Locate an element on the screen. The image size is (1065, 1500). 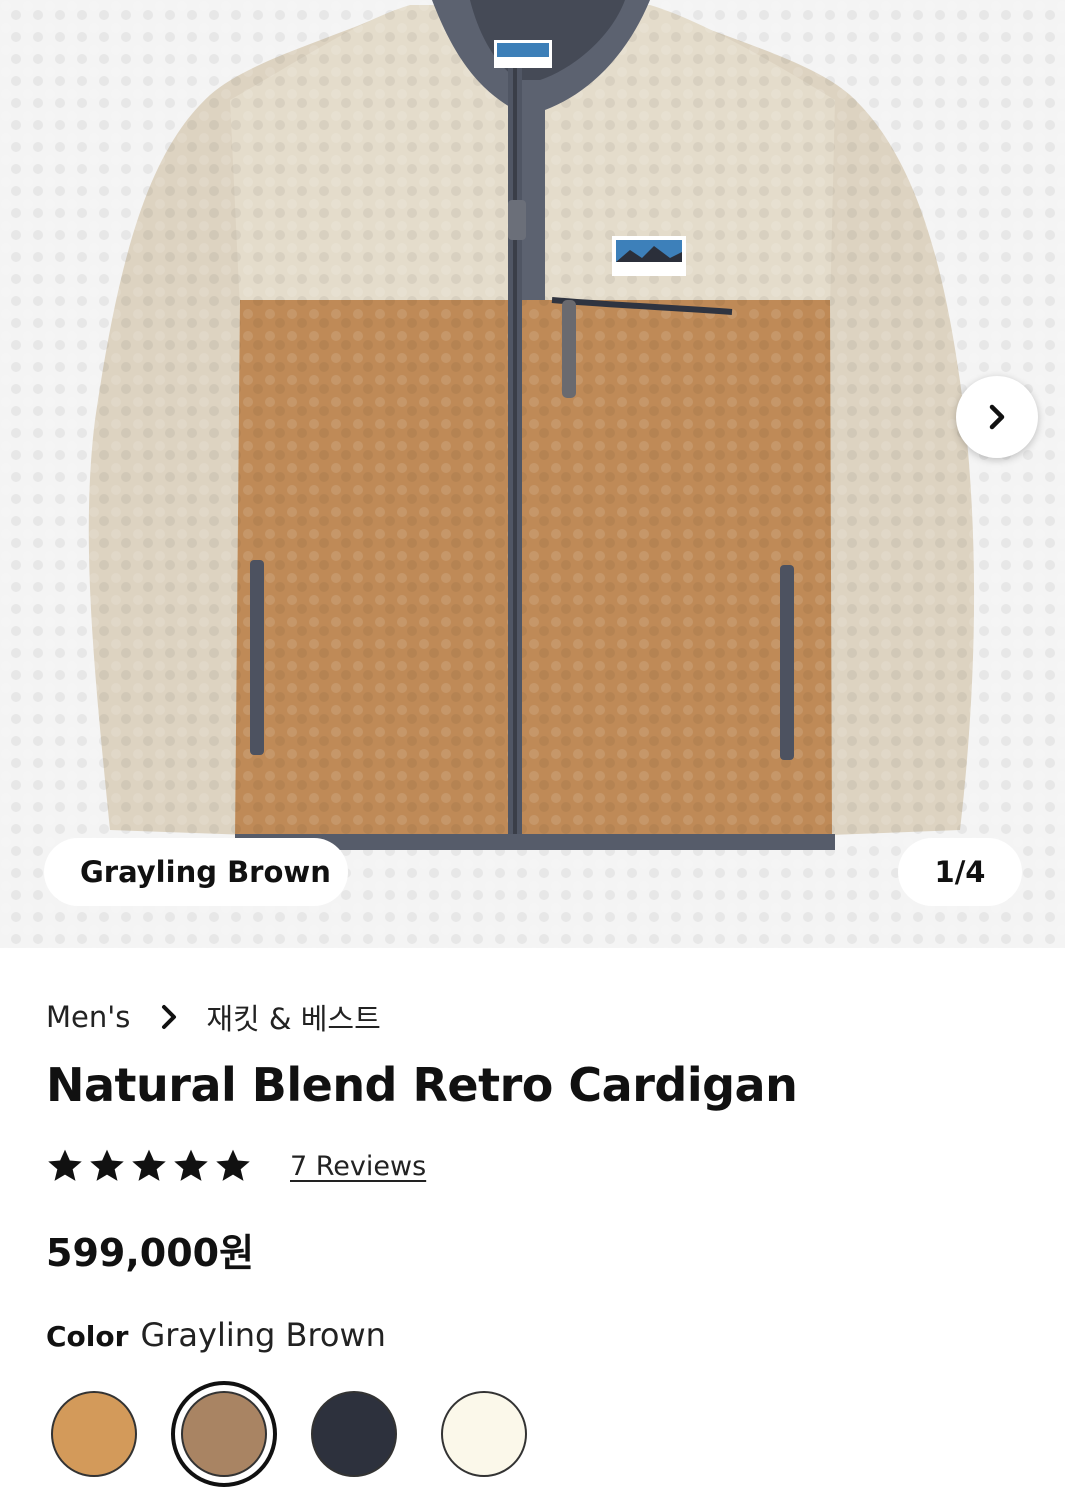
color-selector-header: Color Grayling Brown is located at coordinates (216, 1335).